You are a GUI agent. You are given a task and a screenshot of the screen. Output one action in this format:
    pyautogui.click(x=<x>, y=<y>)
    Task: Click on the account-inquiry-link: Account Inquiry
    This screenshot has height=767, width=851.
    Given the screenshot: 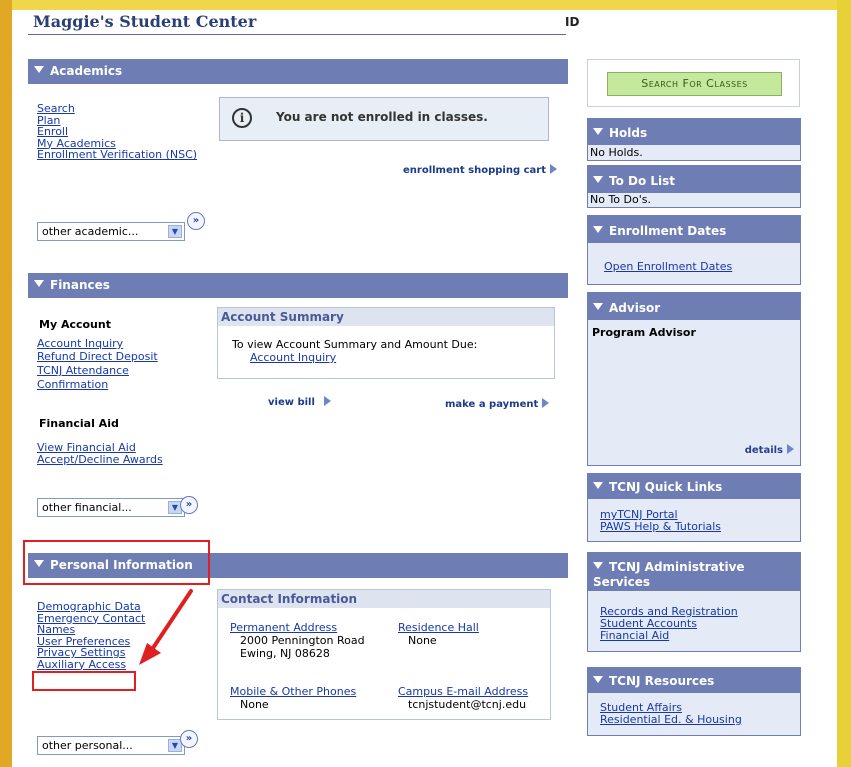 What is the action you would take?
    pyautogui.click(x=80, y=343)
    